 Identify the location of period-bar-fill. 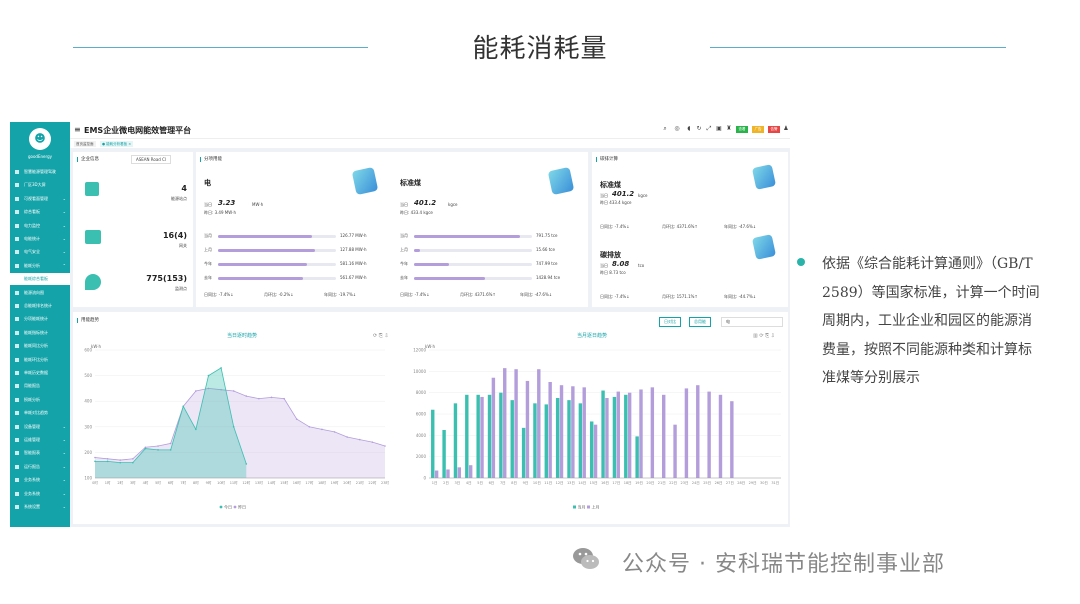
(265, 236).